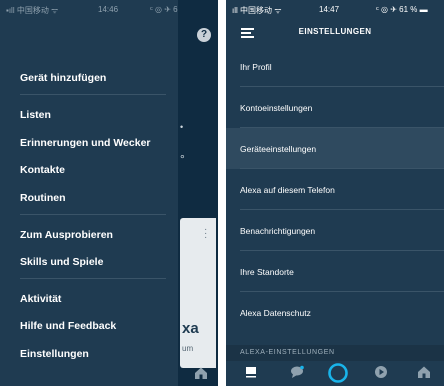  Describe the element at coordinates (335, 148) in the screenshot. I see `settings-item-device-settings: Geräteeinstellungen` at that location.